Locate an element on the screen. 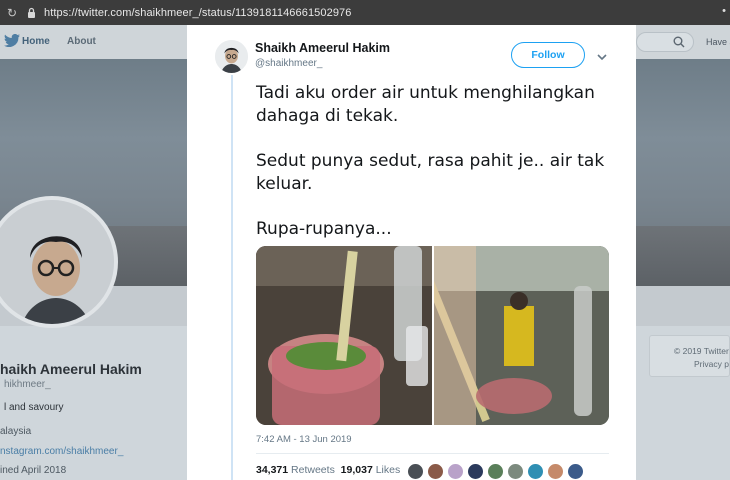 The height and width of the screenshot is (480, 730). author-name: Shaikh Ameerul Hakim is located at coordinates (322, 48).